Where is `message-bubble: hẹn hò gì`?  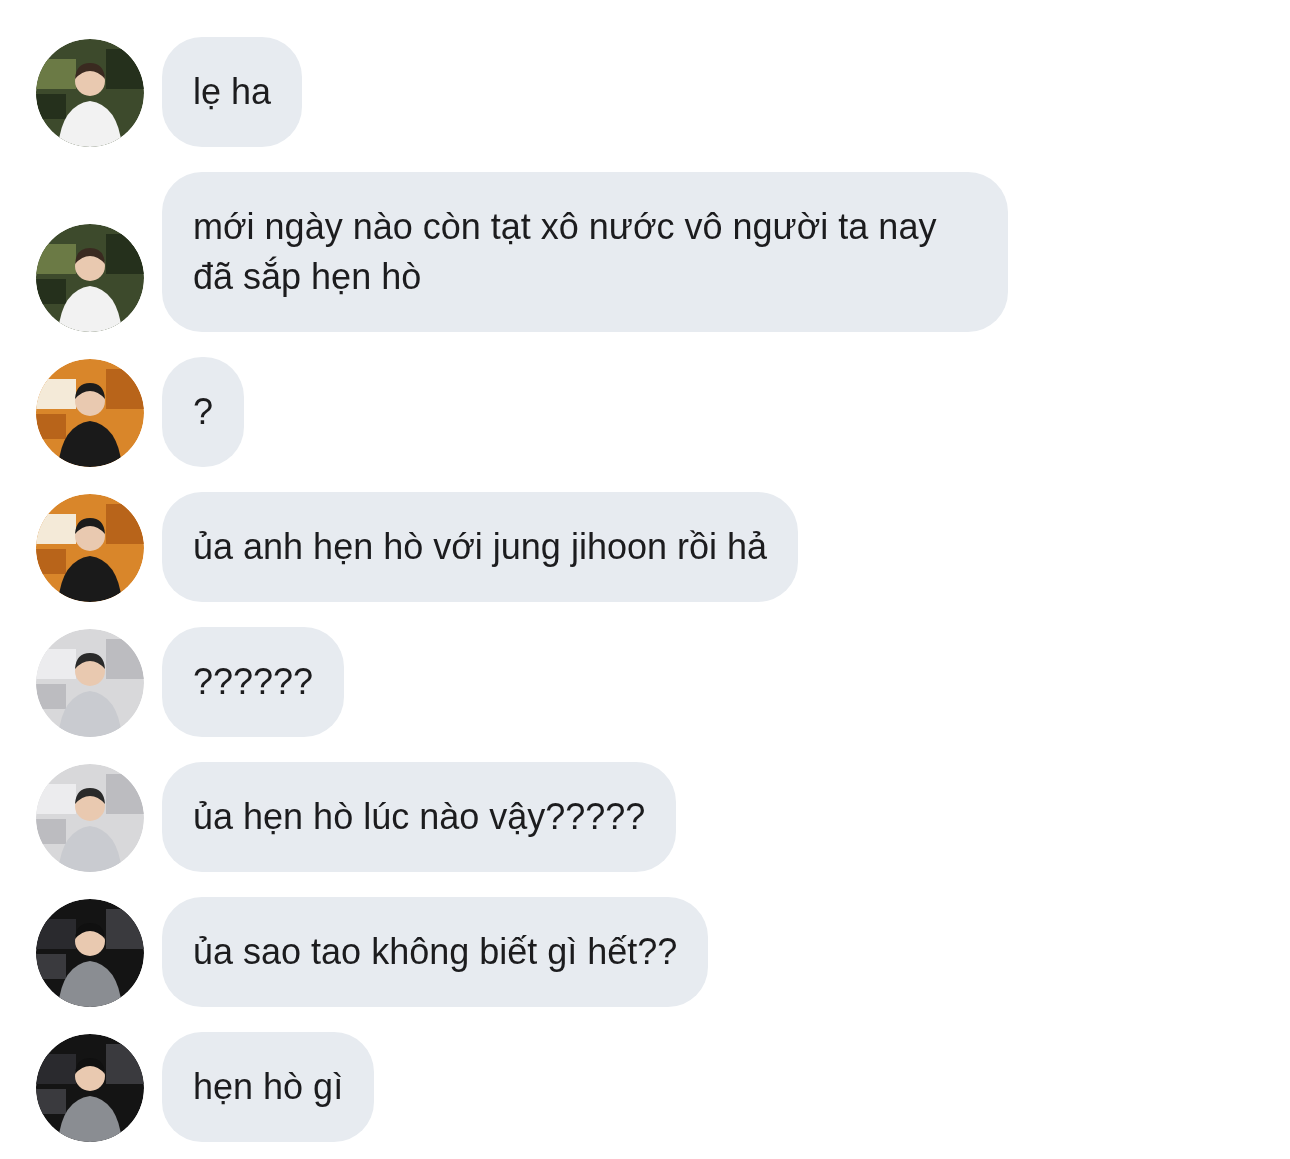 message-bubble: hẹn hò gì is located at coordinates (268, 1087).